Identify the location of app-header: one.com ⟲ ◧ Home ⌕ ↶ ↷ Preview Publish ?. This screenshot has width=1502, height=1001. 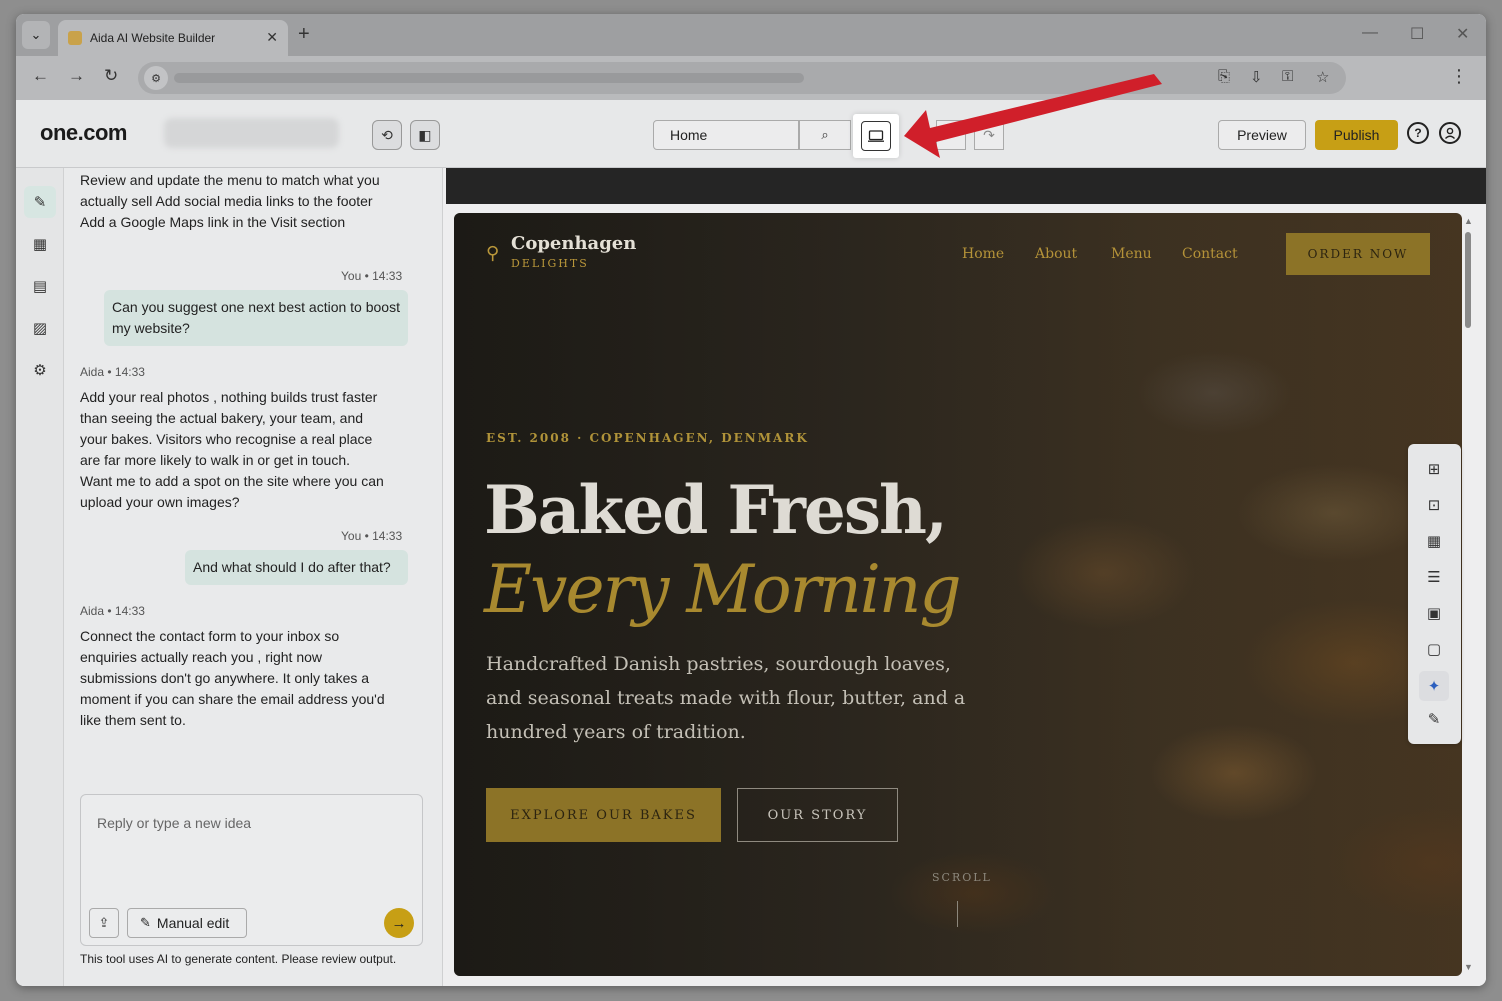
(751, 134).